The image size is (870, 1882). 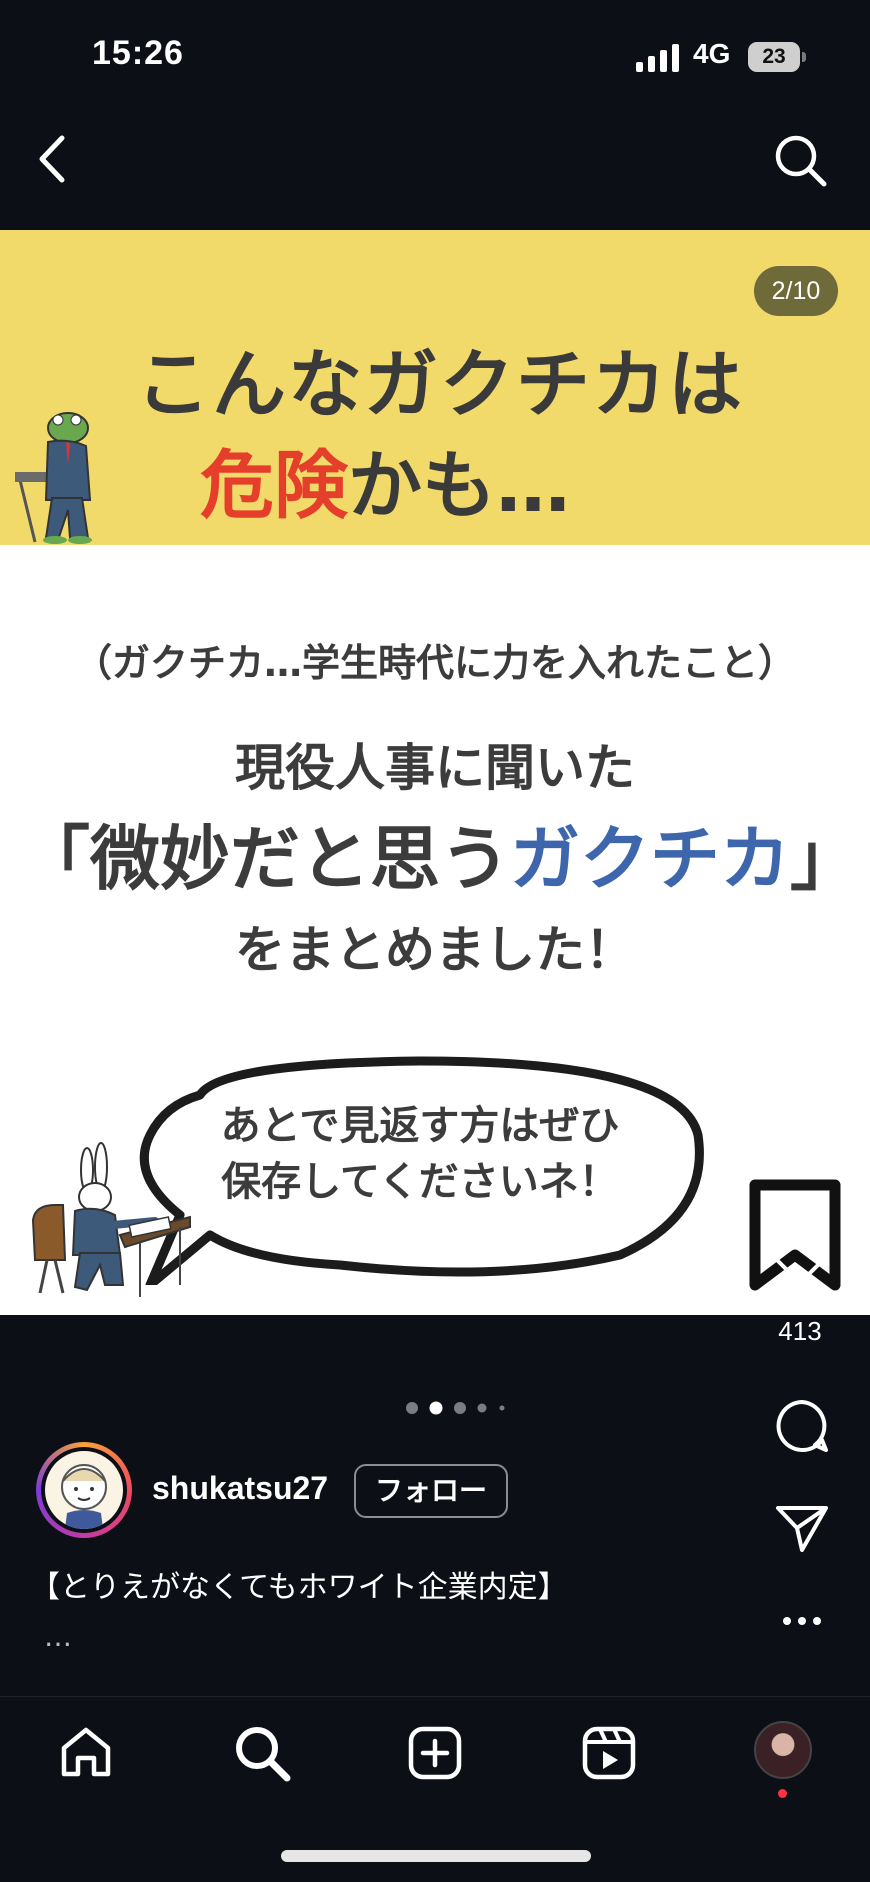 What do you see at coordinates (435, 950) in the screenshot?
I see `subtitle-line4: をまとめました！` at bounding box center [435, 950].